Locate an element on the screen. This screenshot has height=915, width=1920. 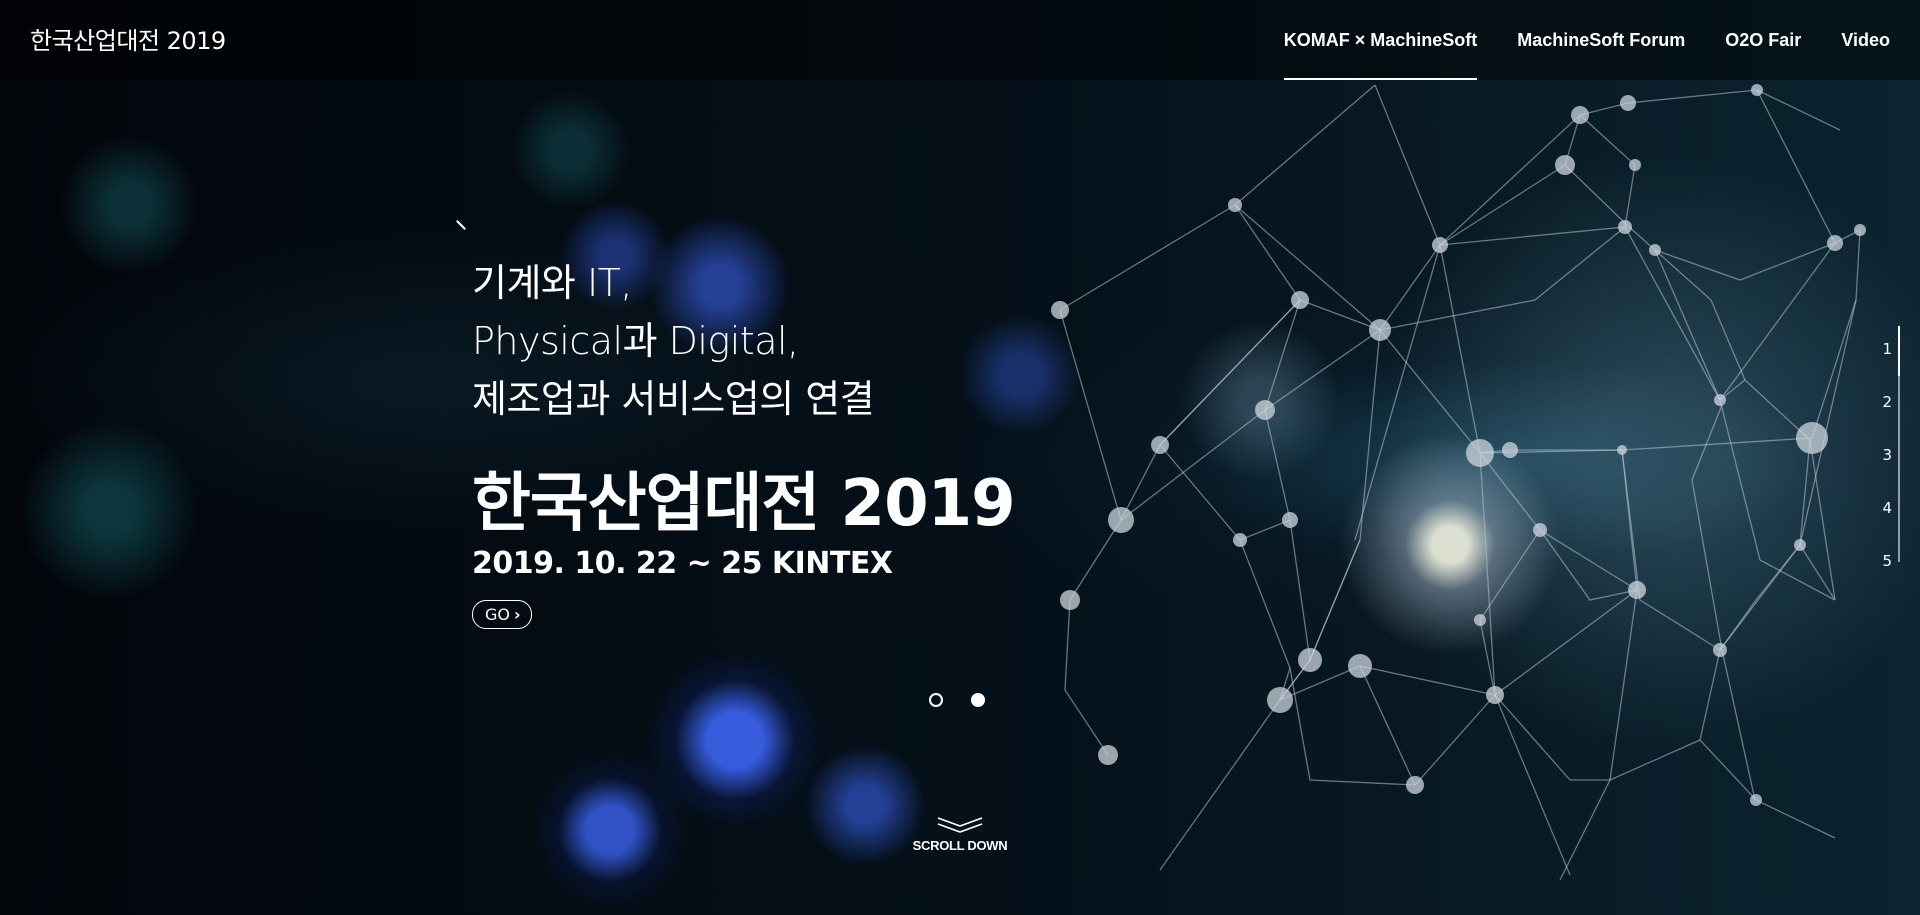
pager-item-2: 2 is located at coordinates (1871, 402).